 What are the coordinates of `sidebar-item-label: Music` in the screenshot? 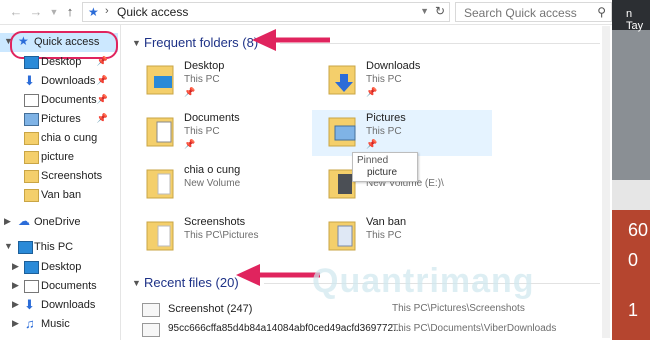 It's located at (55, 324).